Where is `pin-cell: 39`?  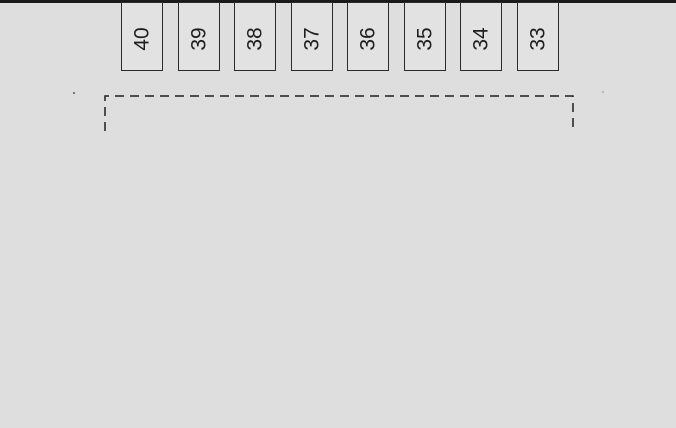
pin-cell: 39 is located at coordinates (199, 36).